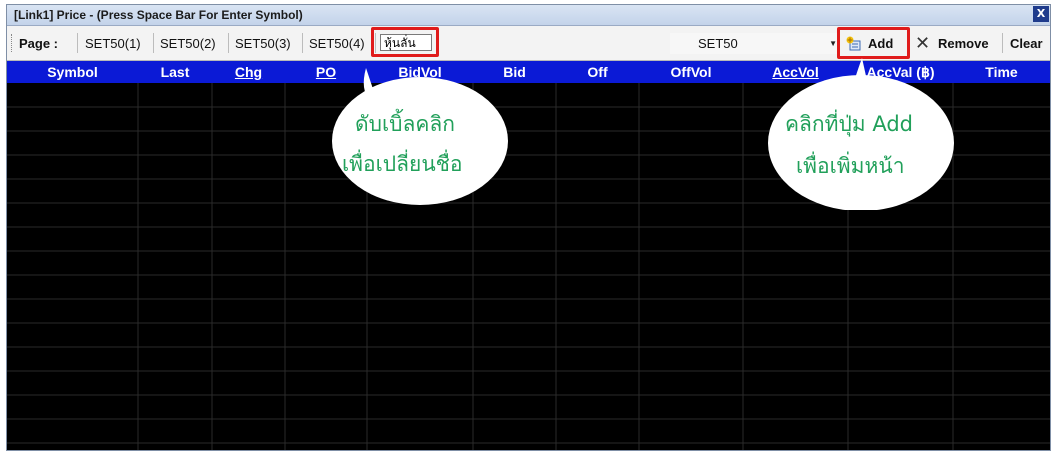 This screenshot has height=455, width=1053. What do you see at coordinates (175, 72) in the screenshot?
I see `column-header: Last` at bounding box center [175, 72].